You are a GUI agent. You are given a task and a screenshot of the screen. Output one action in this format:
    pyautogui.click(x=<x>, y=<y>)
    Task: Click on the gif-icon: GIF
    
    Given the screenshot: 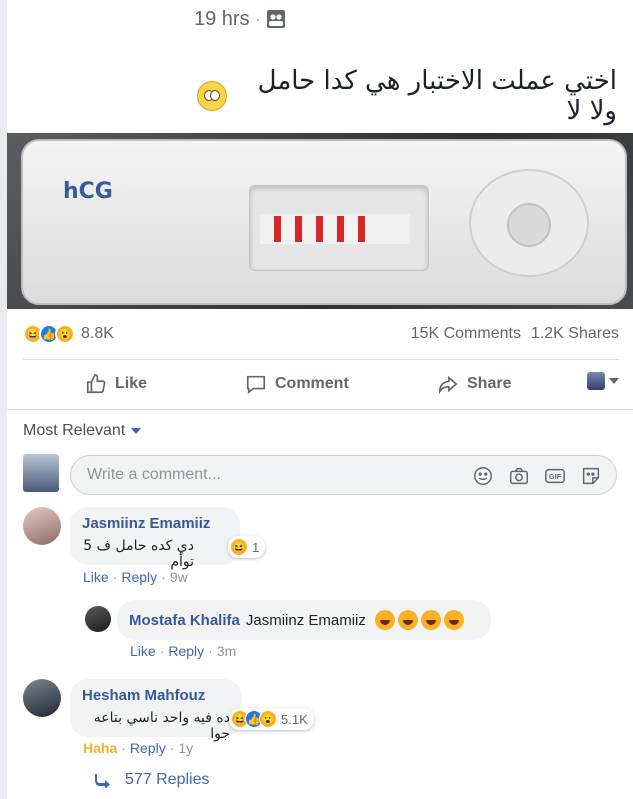 What is the action you would take?
    pyautogui.click(x=555, y=476)
    